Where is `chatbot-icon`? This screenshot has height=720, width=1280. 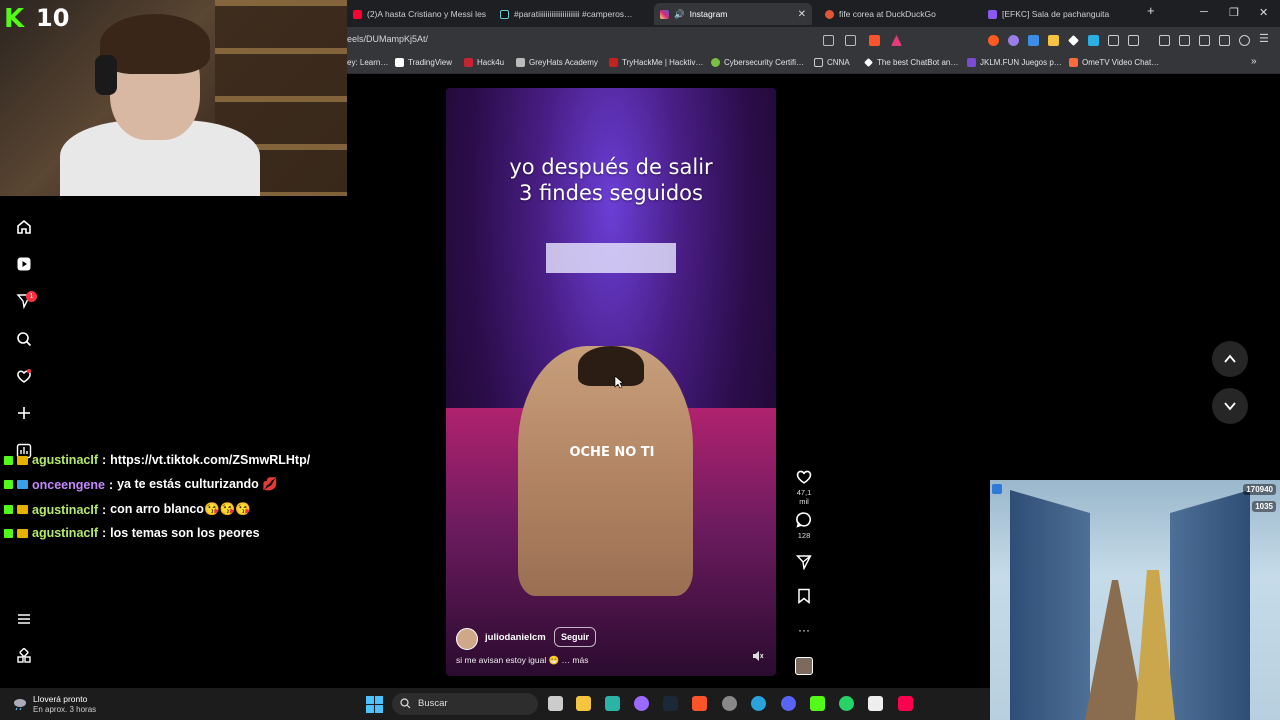
chatbot-icon is located at coordinates (868, 62).